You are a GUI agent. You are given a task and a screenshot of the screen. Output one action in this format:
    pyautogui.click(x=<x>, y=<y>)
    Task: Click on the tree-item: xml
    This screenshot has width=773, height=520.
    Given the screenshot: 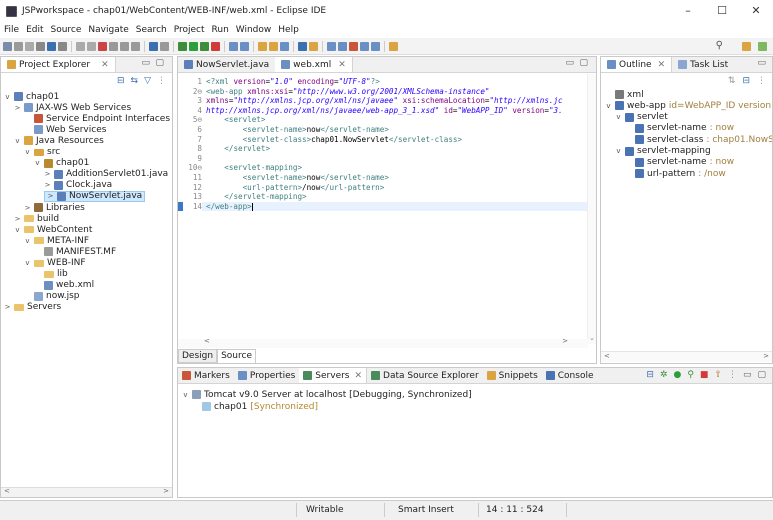 What is the action you would take?
    pyautogui.click(x=624, y=94)
    